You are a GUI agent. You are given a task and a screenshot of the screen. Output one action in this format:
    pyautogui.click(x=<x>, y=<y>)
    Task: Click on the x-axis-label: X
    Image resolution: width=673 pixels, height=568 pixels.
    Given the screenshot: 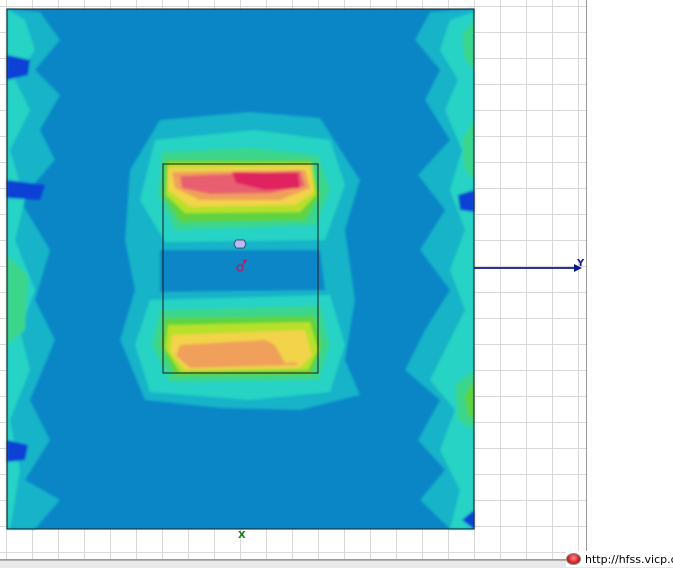 What is the action you would take?
    pyautogui.click(x=242, y=535)
    